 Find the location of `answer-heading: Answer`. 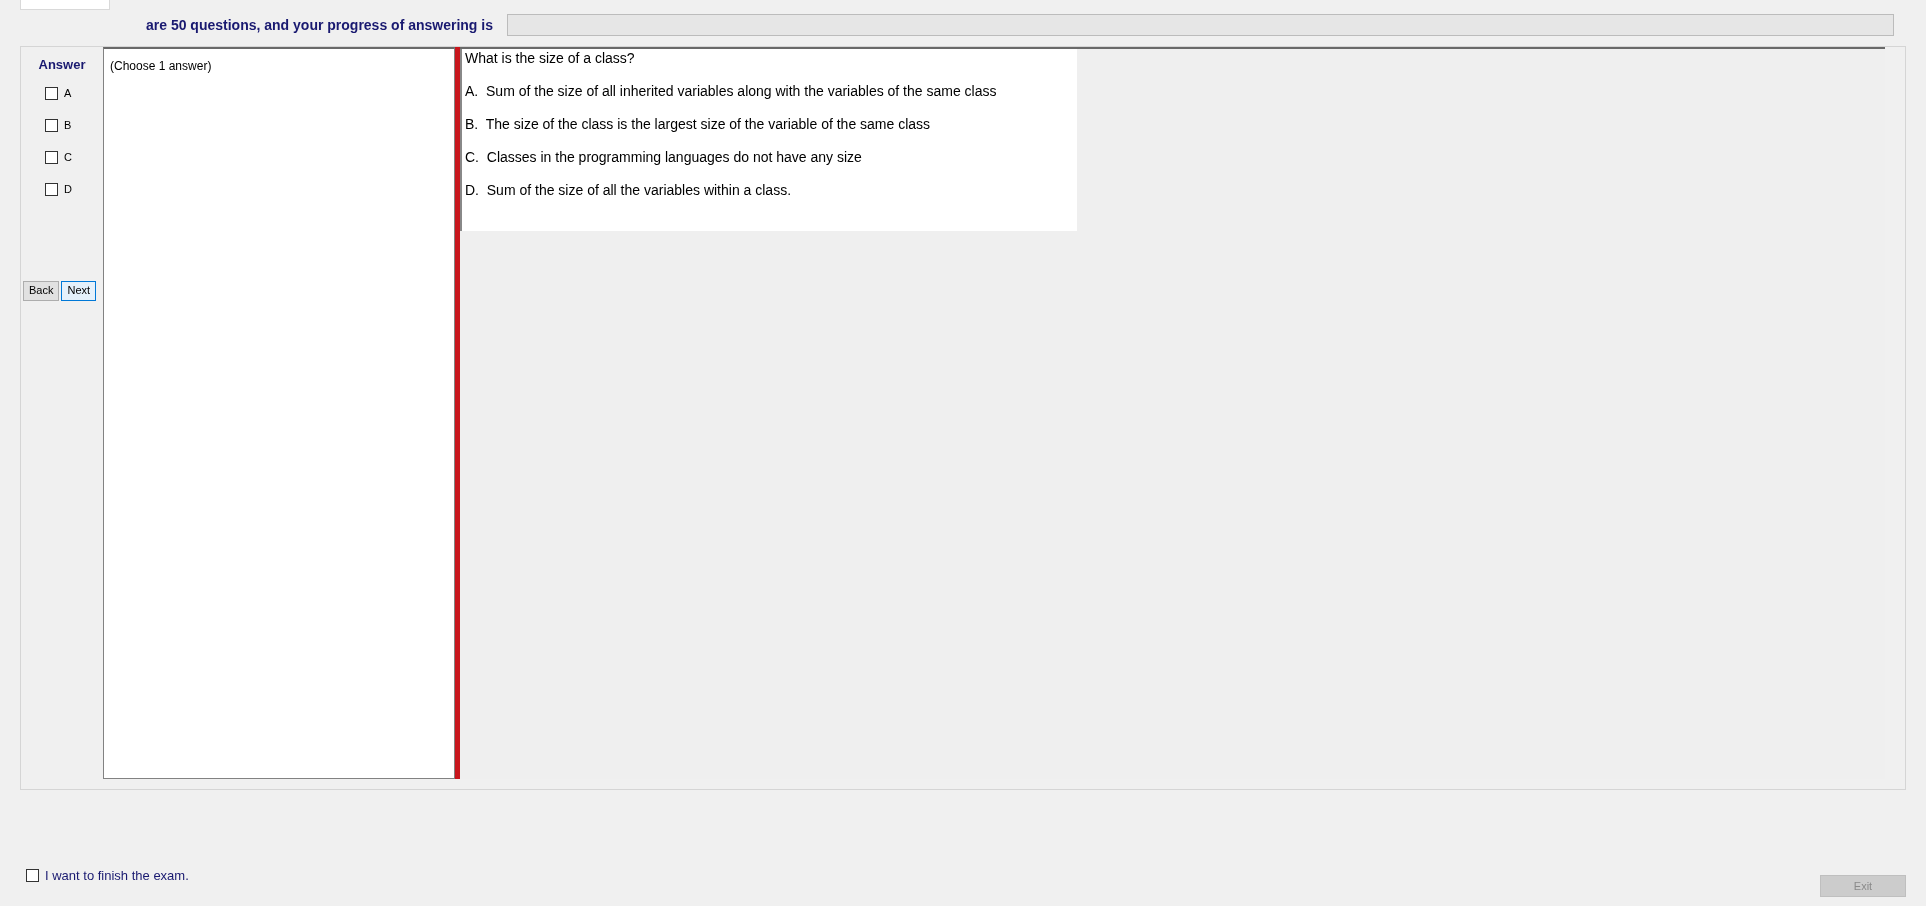

answer-heading: Answer is located at coordinates (62, 65).